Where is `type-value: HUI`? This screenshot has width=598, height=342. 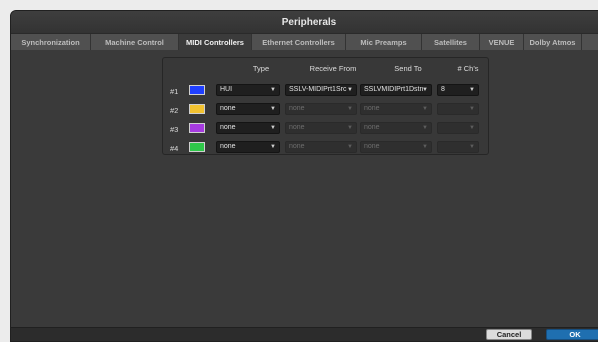 type-value: HUI is located at coordinates (226, 89).